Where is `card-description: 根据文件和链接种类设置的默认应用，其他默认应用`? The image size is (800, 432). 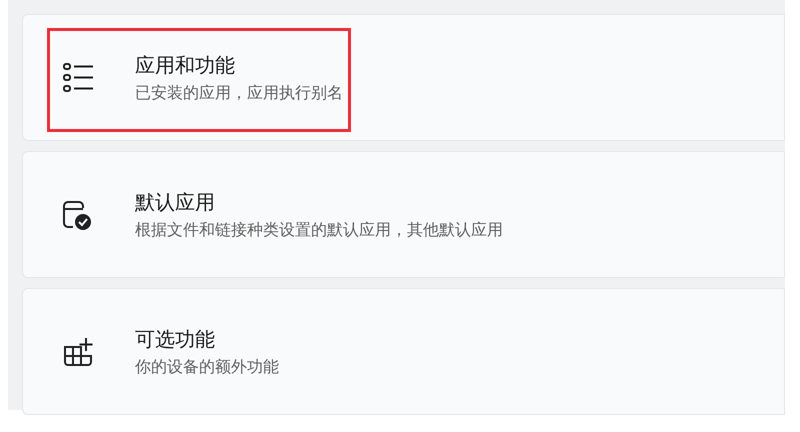 card-description: 根据文件和链接种类设置的默认应用，其他默认应用 is located at coordinates (319, 229).